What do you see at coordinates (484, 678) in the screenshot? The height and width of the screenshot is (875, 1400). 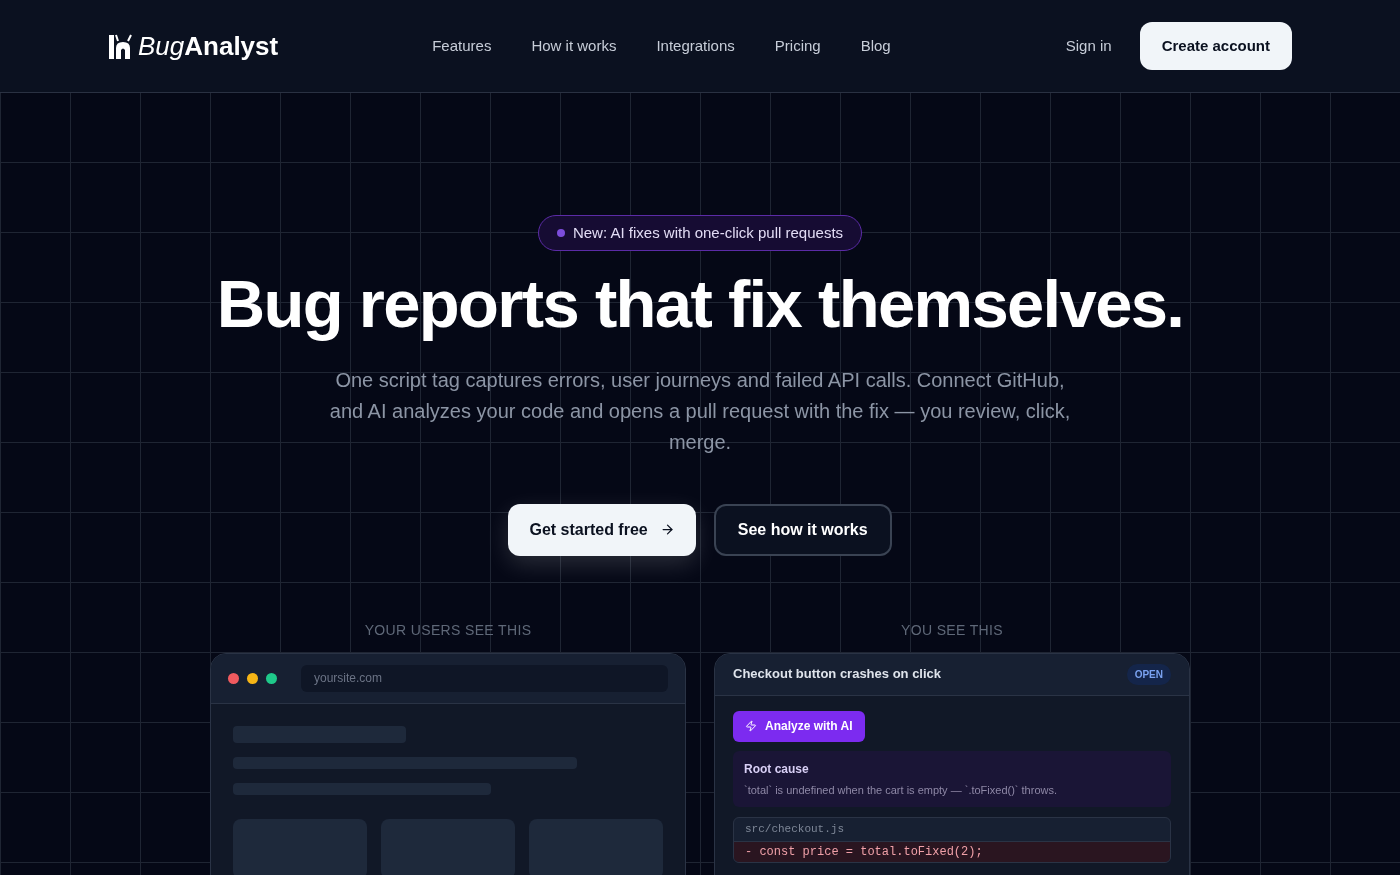 I see `address-bar: yoursite.com` at bounding box center [484, 678].